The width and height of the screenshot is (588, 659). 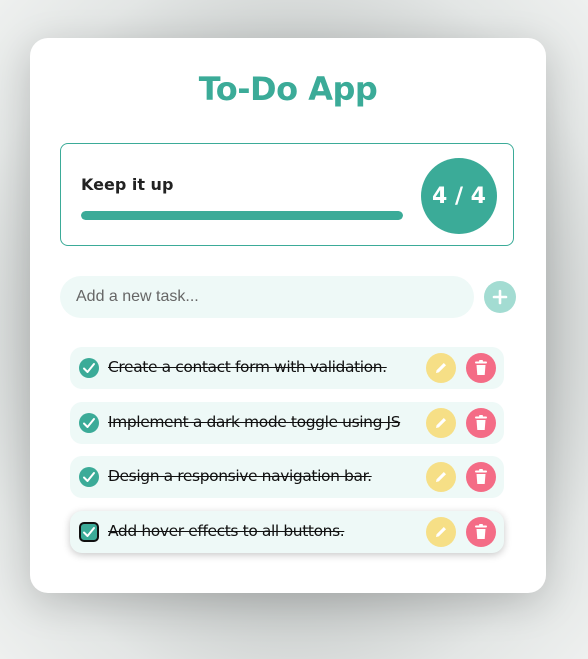 I want to click on plus-icon, so click(x=500, y=297).